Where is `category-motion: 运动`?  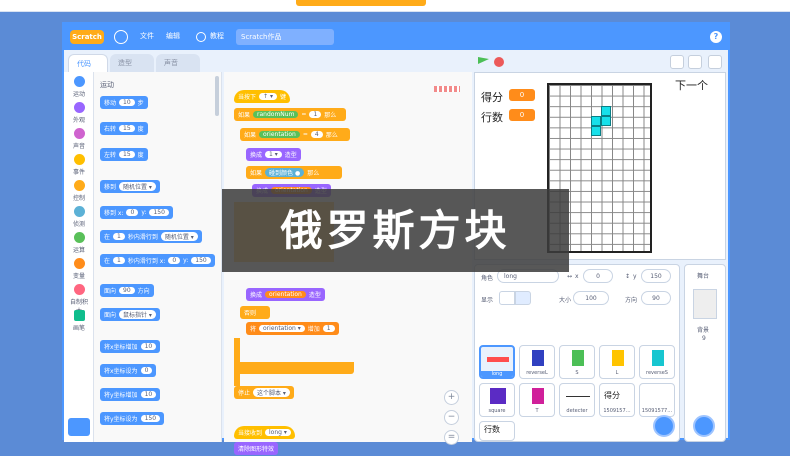
category-motion: 运动 is located at coordinates (79, 87).